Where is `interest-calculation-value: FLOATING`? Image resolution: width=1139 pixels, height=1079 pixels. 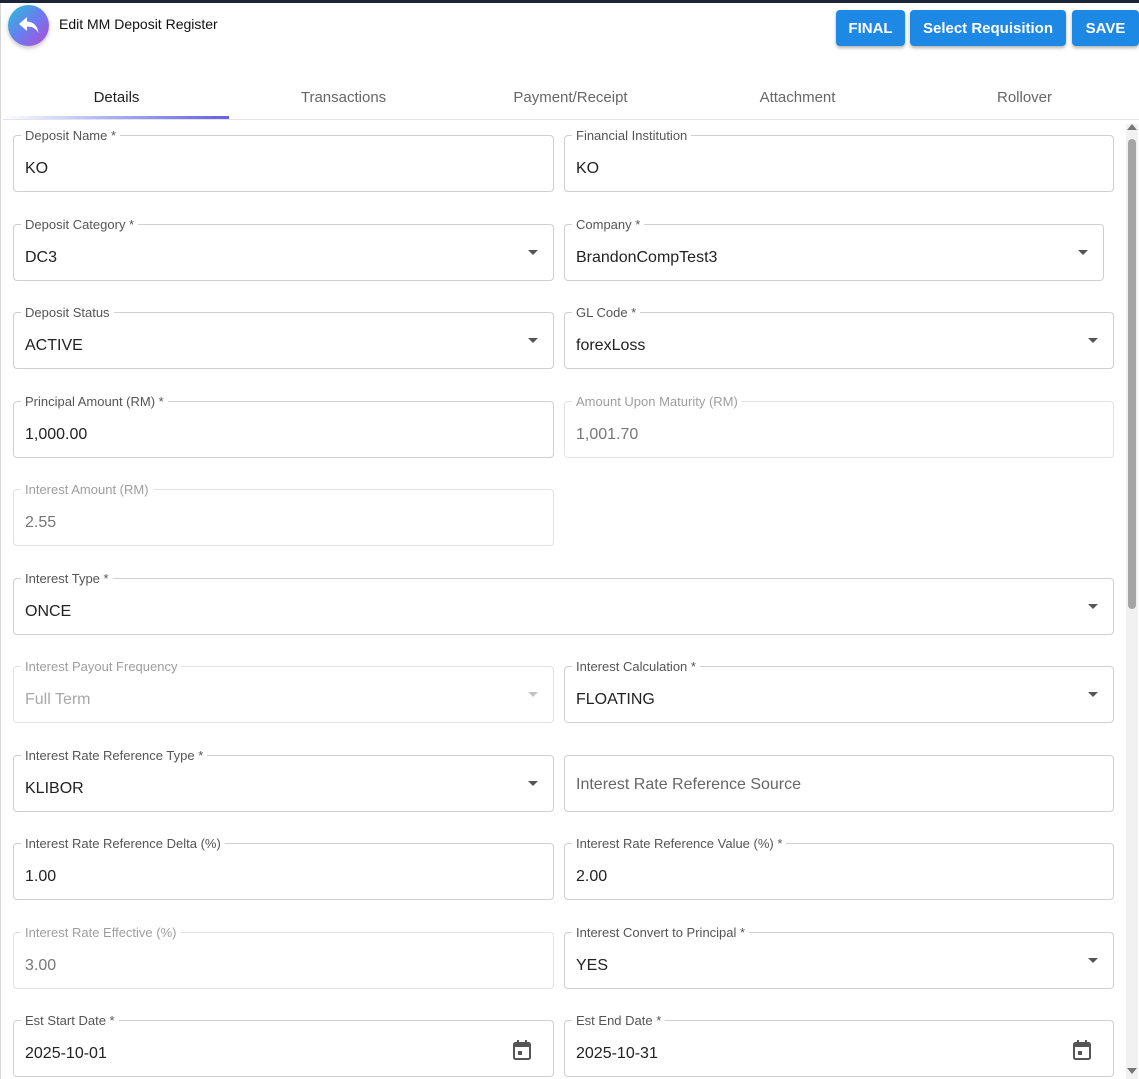
interest-calculation-value: FLOATING is located at coordinates (615, 699).